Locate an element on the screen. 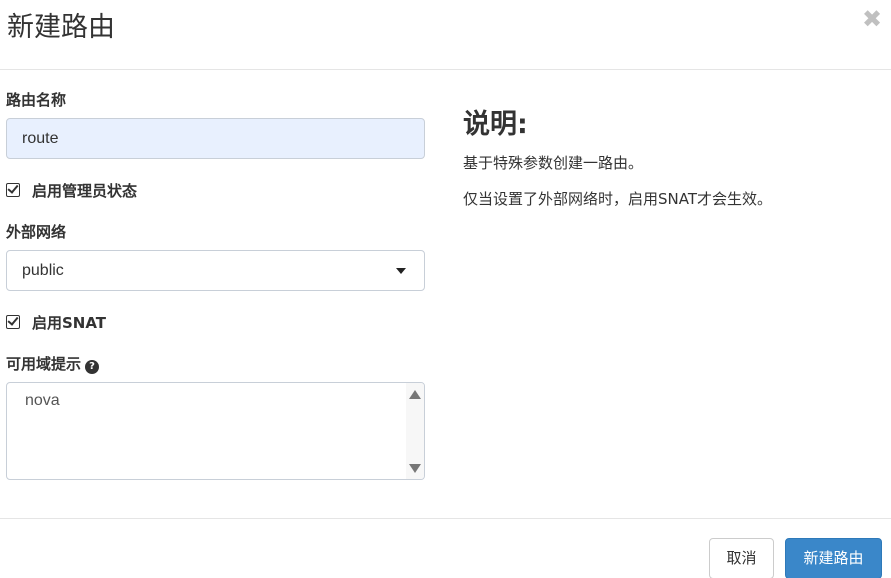 Image resolution: width=891 pixels, height=578 pixels. admin-state-label: 启用管理员状态 is located at coordinates (85, 190).